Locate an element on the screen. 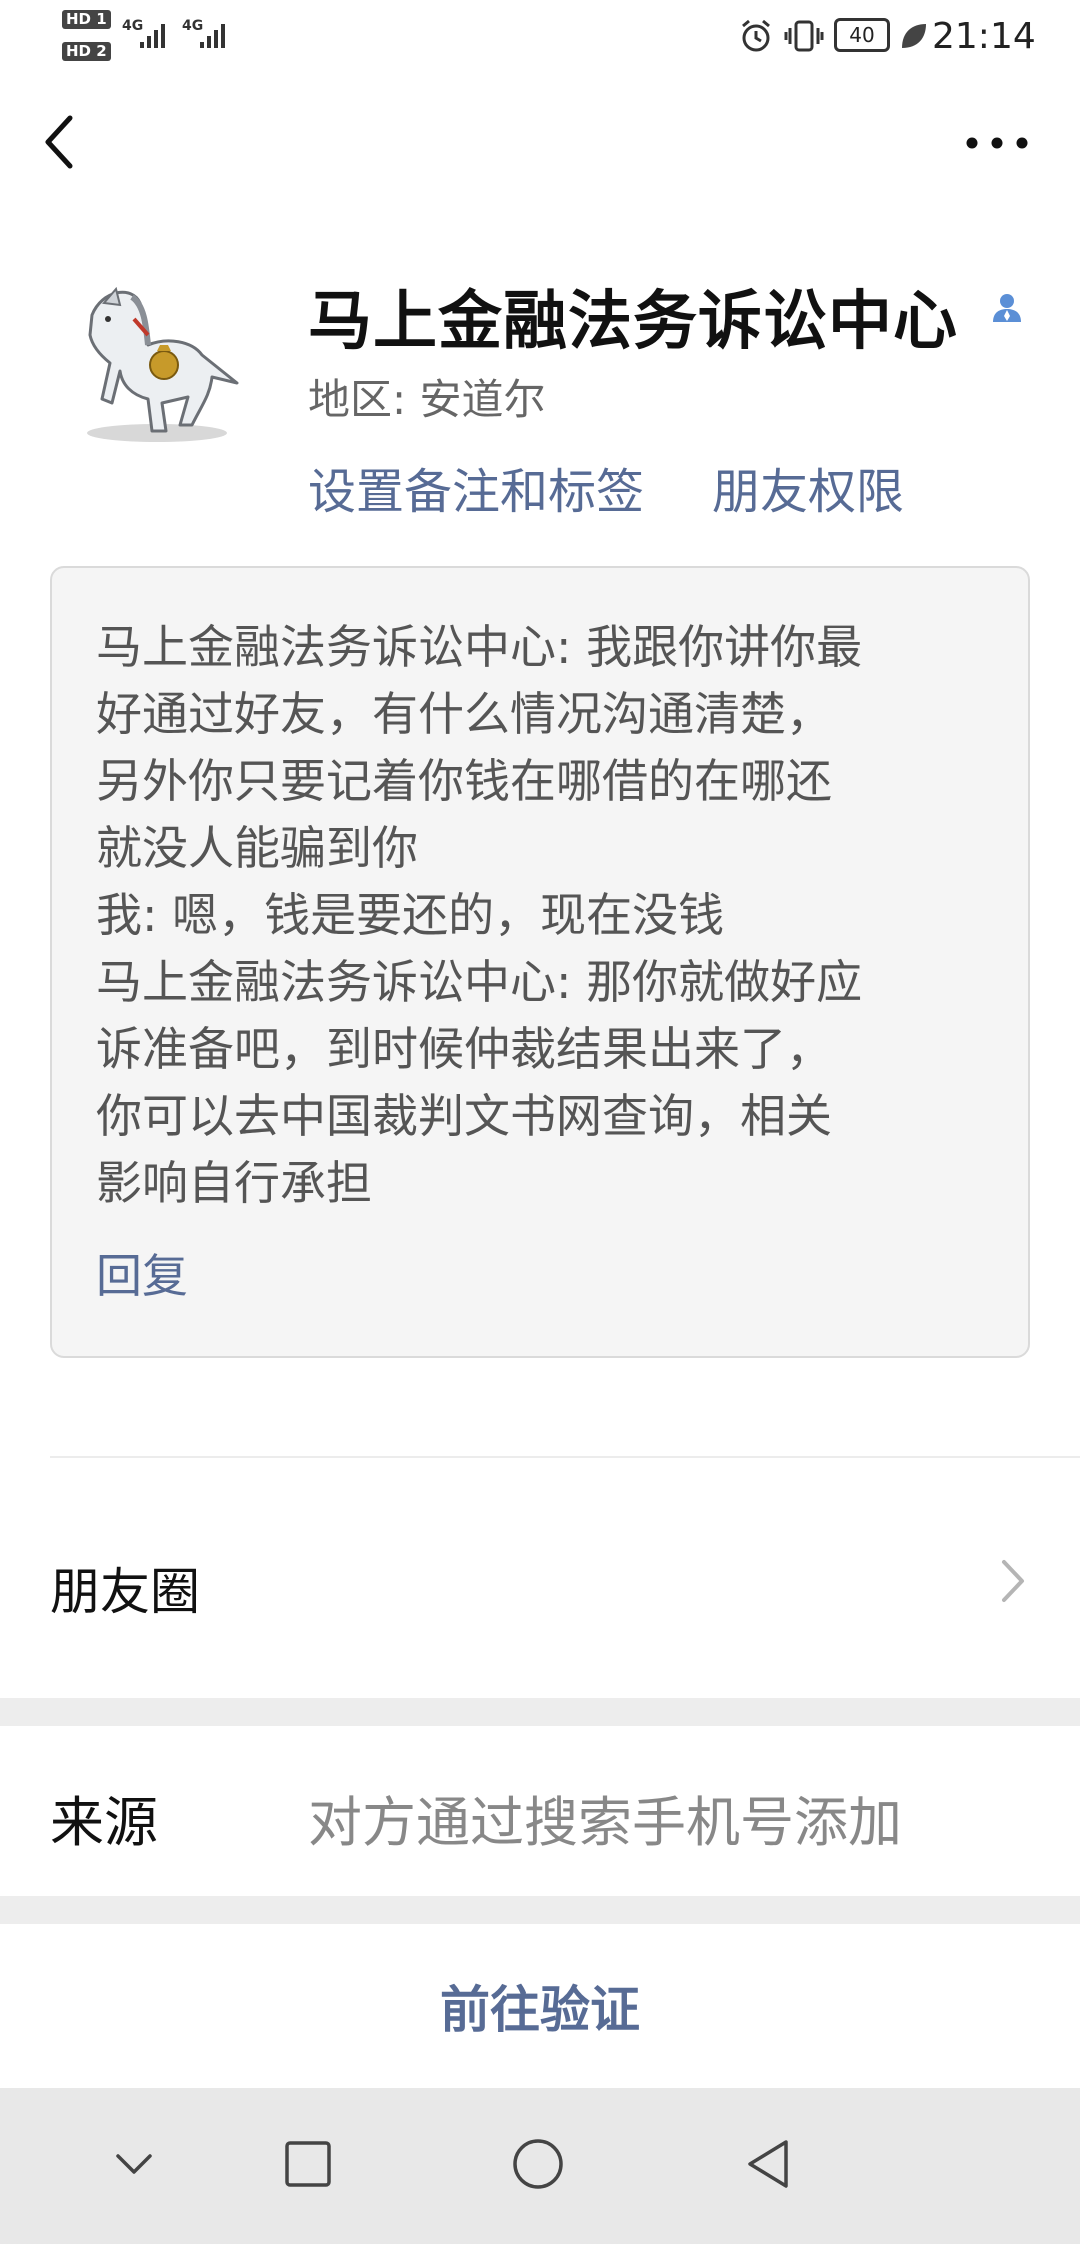  moments-label: 朋友圈 is located at coordinates (125, 1592).